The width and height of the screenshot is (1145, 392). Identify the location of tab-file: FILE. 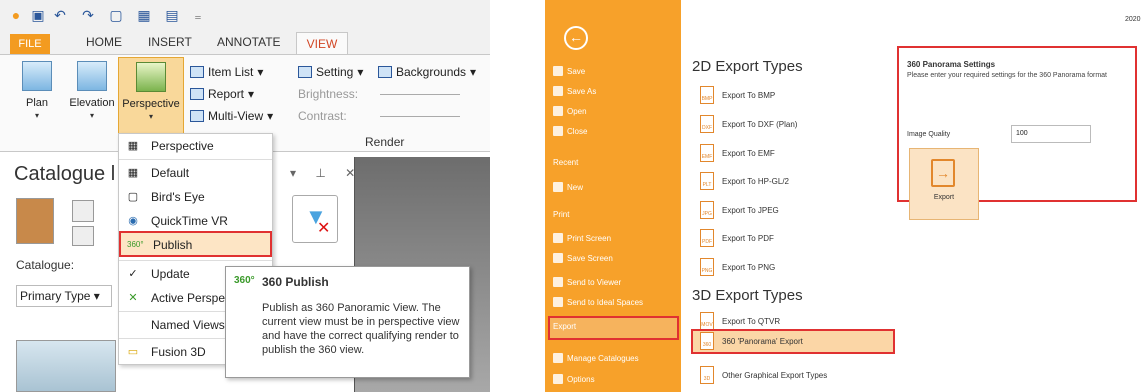
(30, 44).